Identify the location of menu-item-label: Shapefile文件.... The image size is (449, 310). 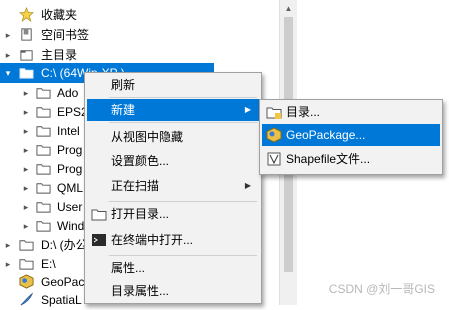
(328, 159).